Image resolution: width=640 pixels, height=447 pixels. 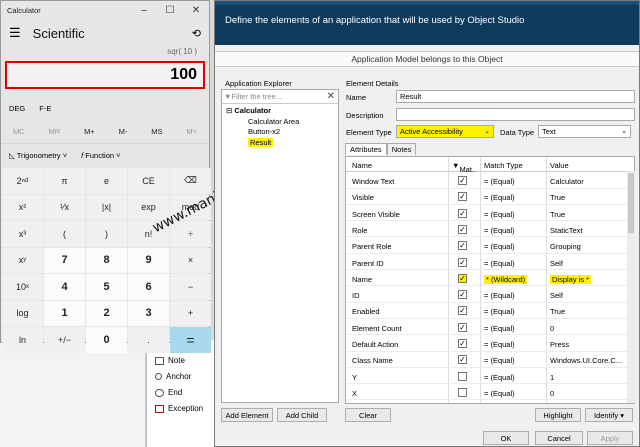 I want to click on attribute-row: Parent Role ✓ = (Equal) Grouping, so click(x=490, y=246).